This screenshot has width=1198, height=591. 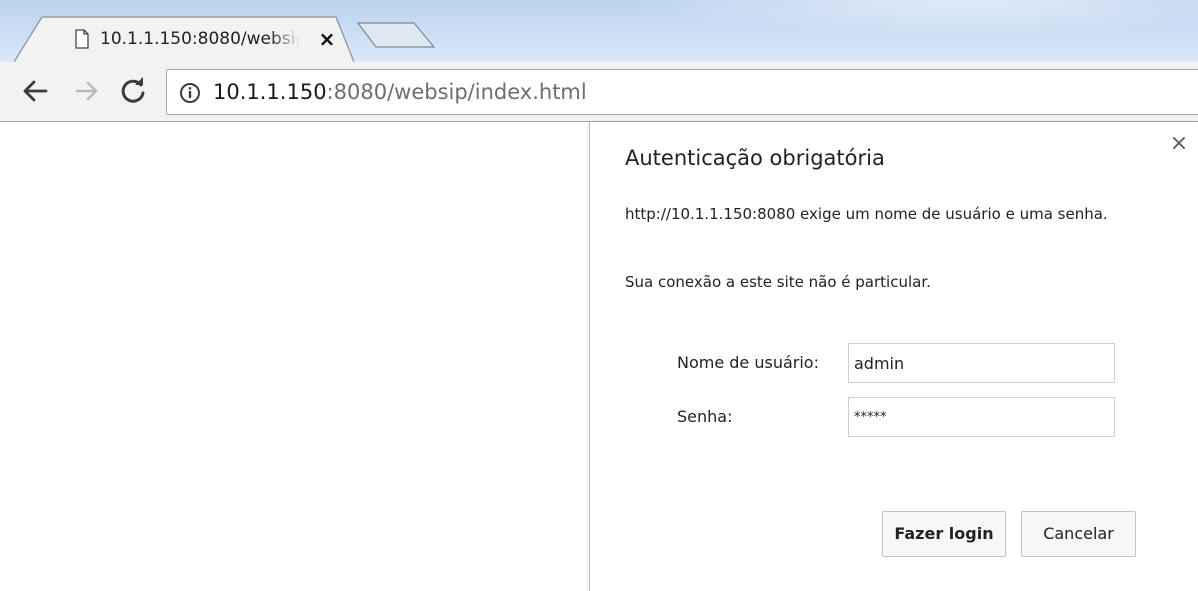 I want to click on browser-tab: 10.1.1.150:8080/websip/index.html ×, so click(x=184, y=39).